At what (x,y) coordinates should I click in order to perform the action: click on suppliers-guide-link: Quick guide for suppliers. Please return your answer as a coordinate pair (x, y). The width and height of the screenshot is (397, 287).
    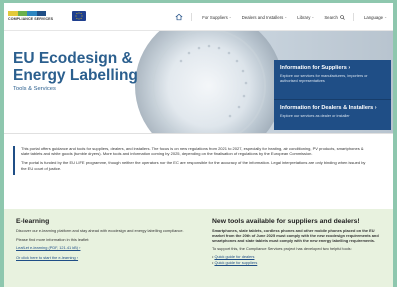
    Looking at the image, I should click on (235, 262).